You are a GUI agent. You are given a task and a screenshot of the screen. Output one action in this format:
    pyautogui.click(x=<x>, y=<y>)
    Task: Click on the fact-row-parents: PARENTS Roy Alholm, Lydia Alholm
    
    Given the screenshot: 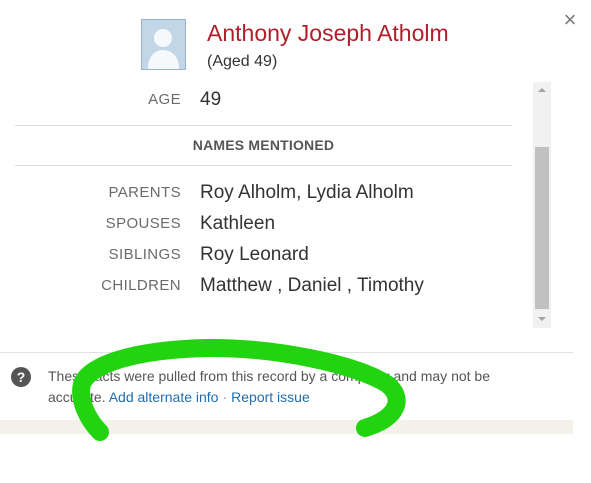 What is the action you would take?
    pyautogui.click(x=265, y=194)
    